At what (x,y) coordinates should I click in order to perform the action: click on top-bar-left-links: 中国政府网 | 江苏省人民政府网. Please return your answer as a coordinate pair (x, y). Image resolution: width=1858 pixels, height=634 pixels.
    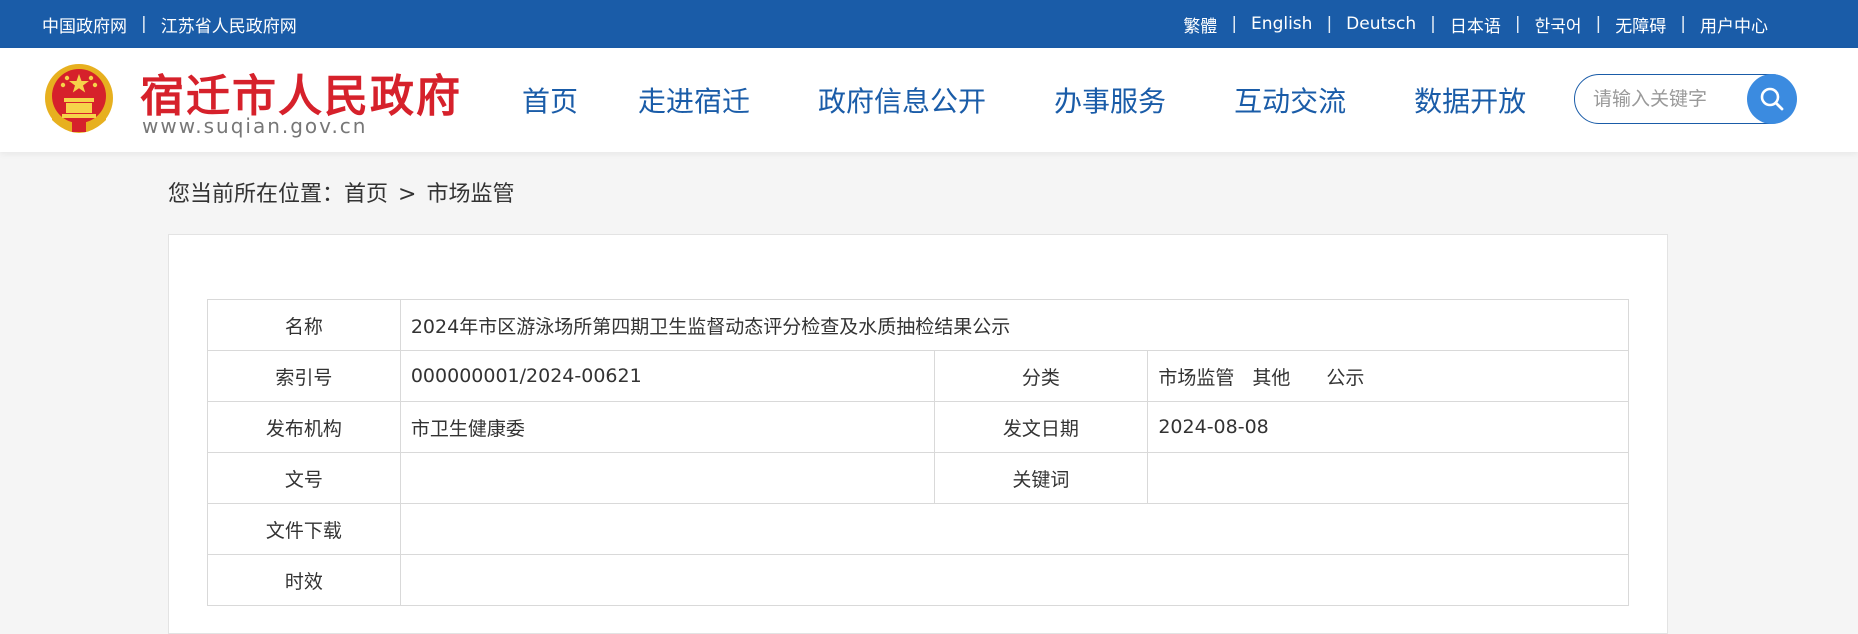
    Looking at the image, I should click on (169, 24).